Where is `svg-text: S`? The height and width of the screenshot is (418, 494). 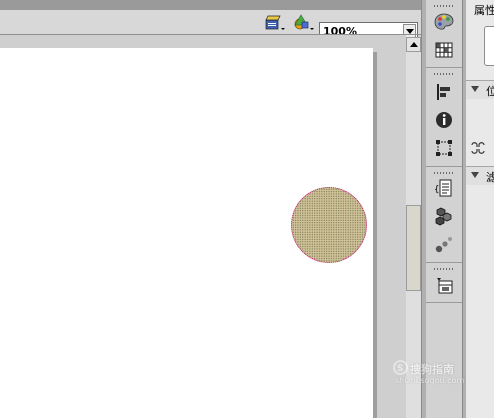 svg-text: S is located at coordinates (400, 369).